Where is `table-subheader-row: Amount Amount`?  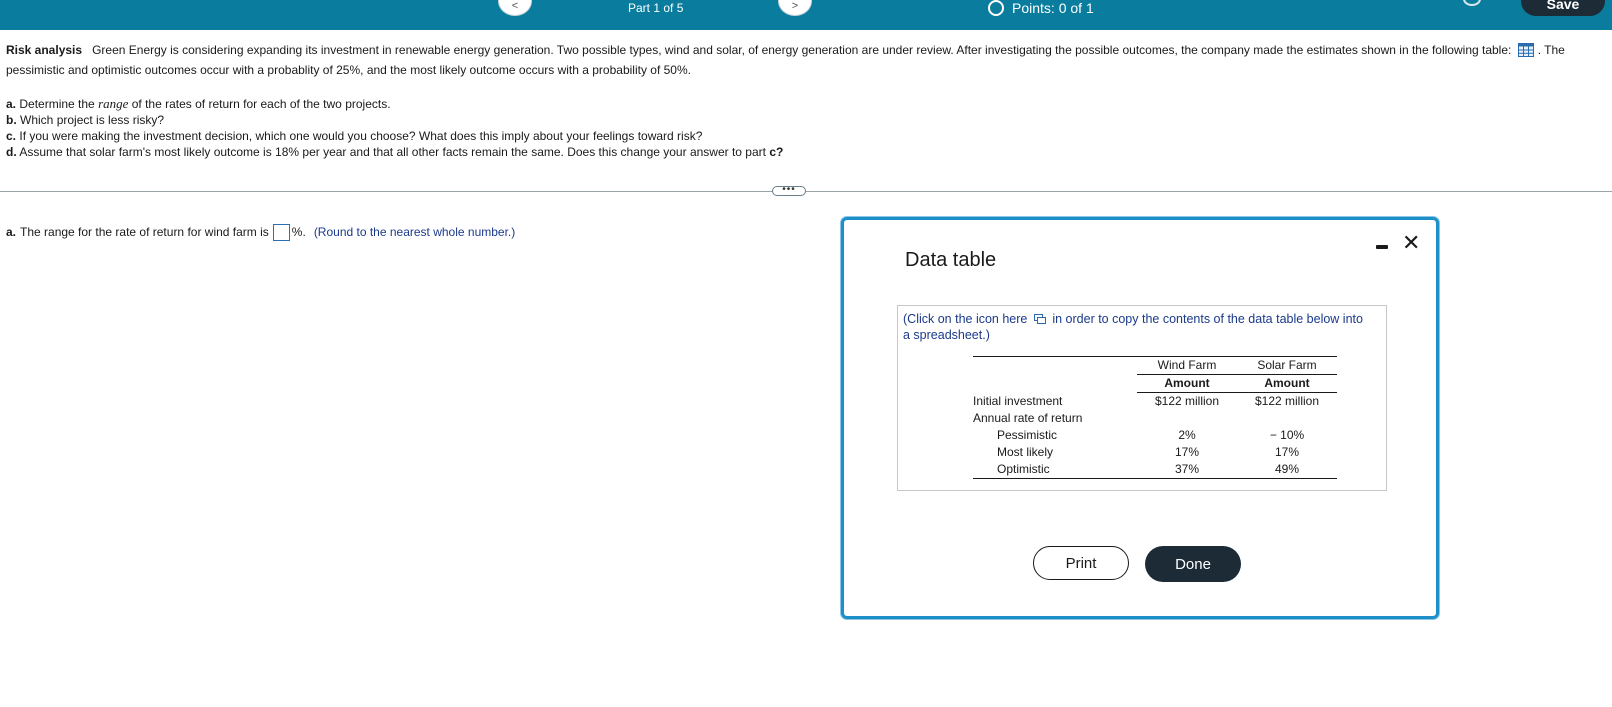
table-subheader-row: Amount Amount is located at coordinates (1155, 383).